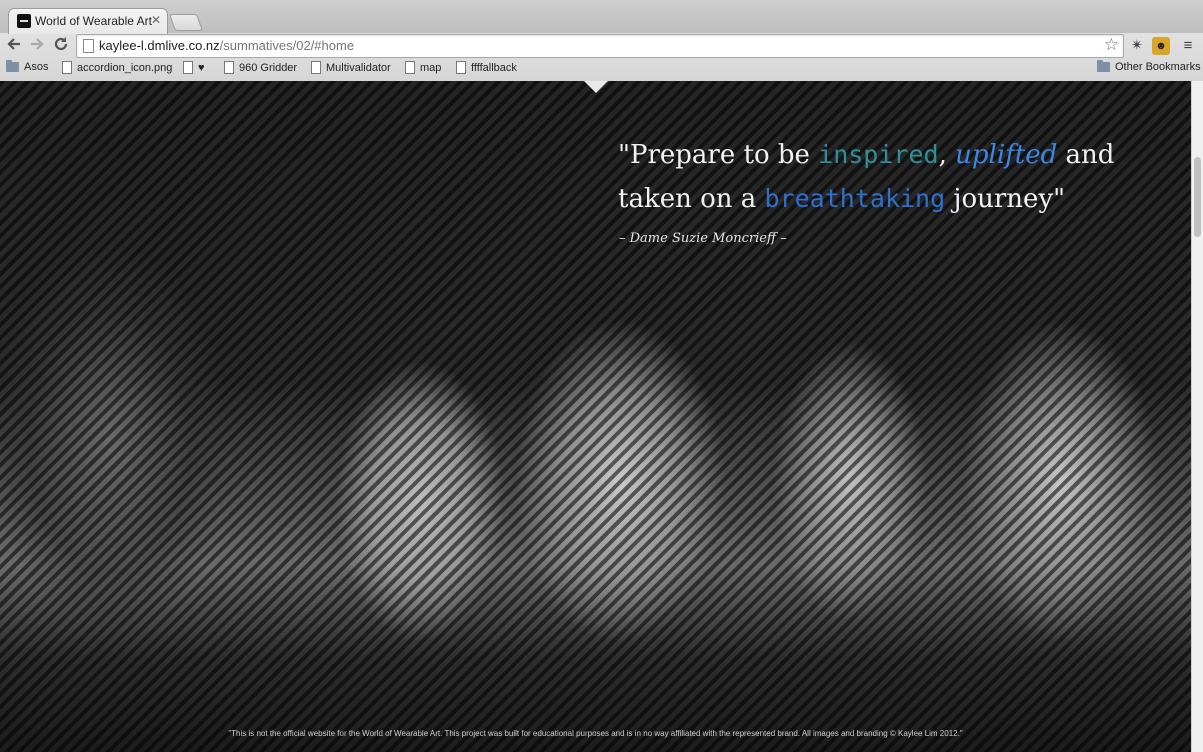  Describe the element at coordinates (1197, 197) in the screenshot. I see `scrollbar-thumb` at that location.